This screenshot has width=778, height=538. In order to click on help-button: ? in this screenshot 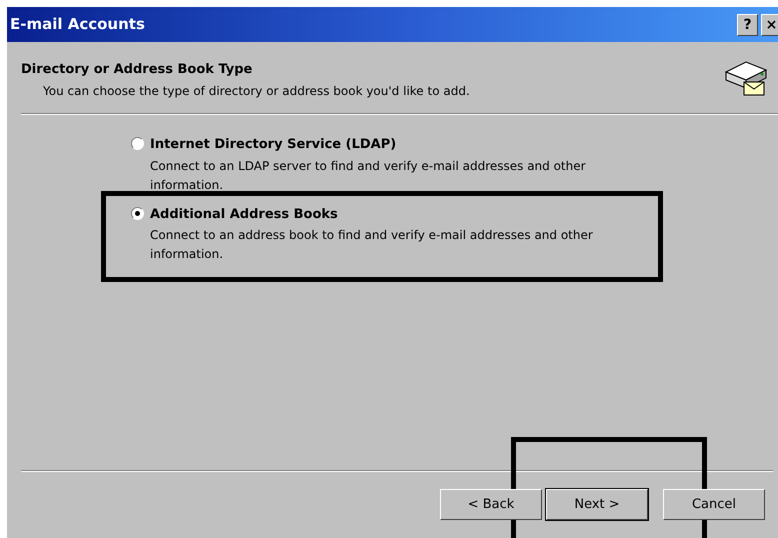, I will do `click(747, 25)`.